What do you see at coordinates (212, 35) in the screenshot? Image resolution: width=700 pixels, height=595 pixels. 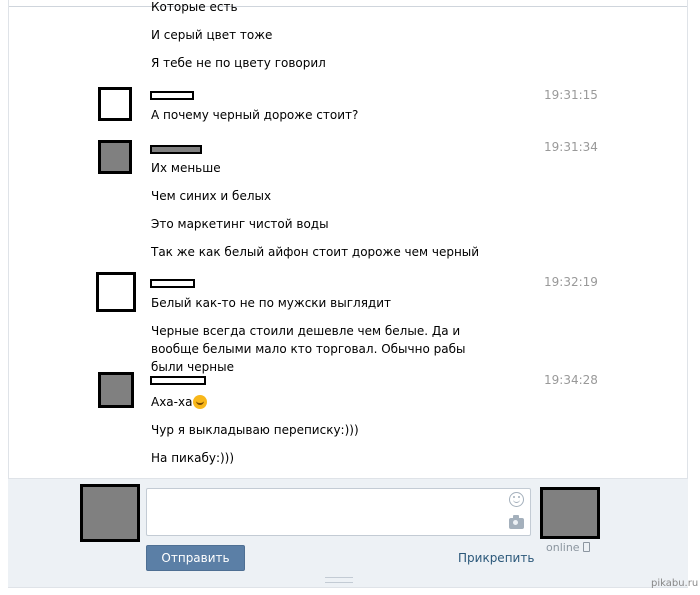 I see `message-text: И серый цвет тоже` at bounding box center [212, 35].